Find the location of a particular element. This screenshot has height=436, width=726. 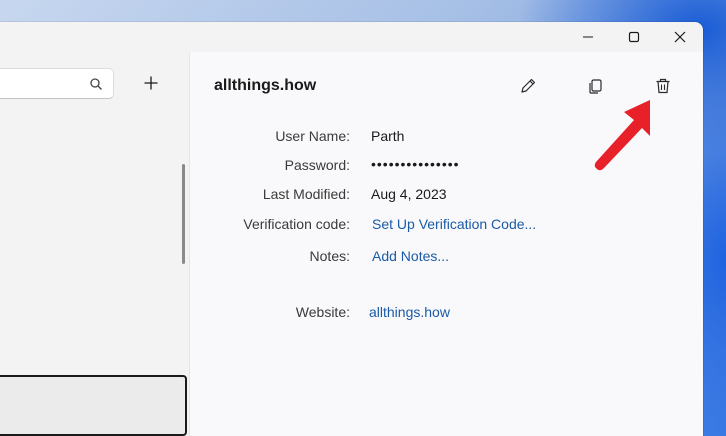

list-item-selected is located at coordinates (93, 405).